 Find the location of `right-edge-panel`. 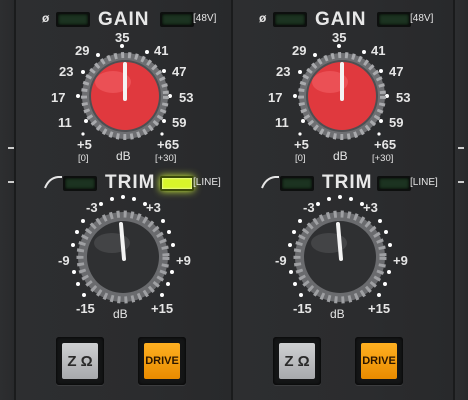

right-edge-panel is located at coordinates (461, 200).